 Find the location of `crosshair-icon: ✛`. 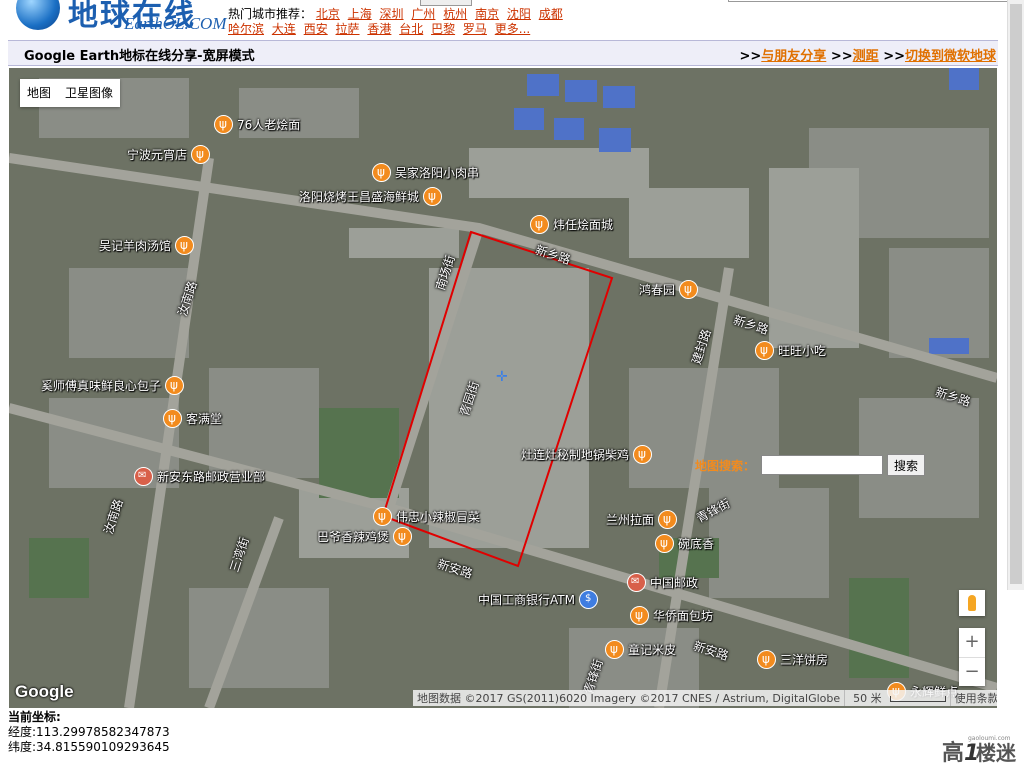

crosshair-icon: ✛ is located at coordinates (502, 377).